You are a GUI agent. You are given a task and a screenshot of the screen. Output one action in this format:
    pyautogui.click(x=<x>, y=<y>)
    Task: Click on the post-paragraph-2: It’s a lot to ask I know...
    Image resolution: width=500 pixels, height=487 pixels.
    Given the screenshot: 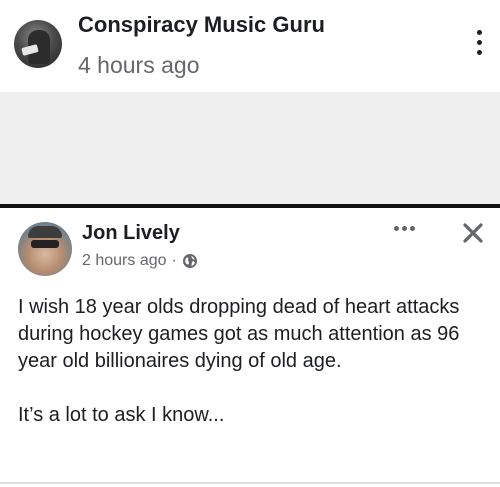 What is the action you would take?
    pyautogui.click(x=121, y=415)
    